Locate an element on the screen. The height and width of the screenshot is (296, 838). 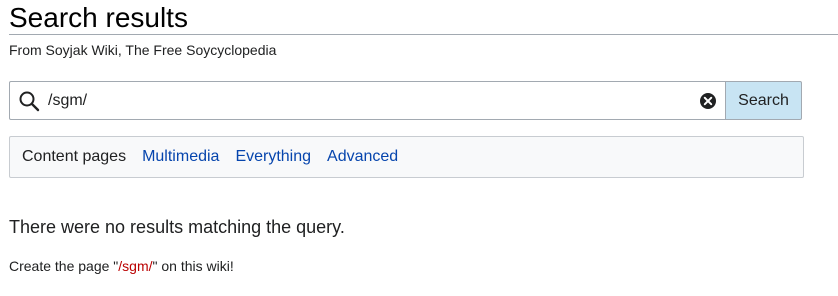
search-input is located at coordinates (368, 100).